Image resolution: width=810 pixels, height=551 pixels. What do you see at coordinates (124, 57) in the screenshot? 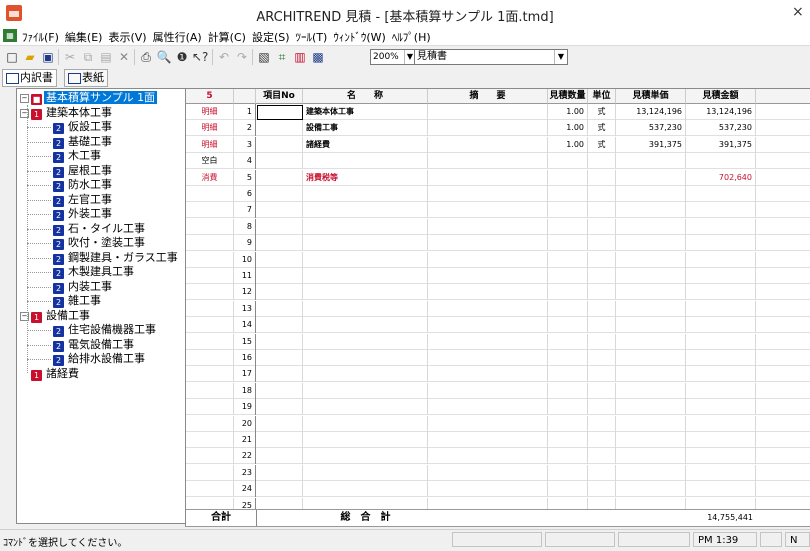
I see `delete-icon: ✕` at bounding box center [124, 57].